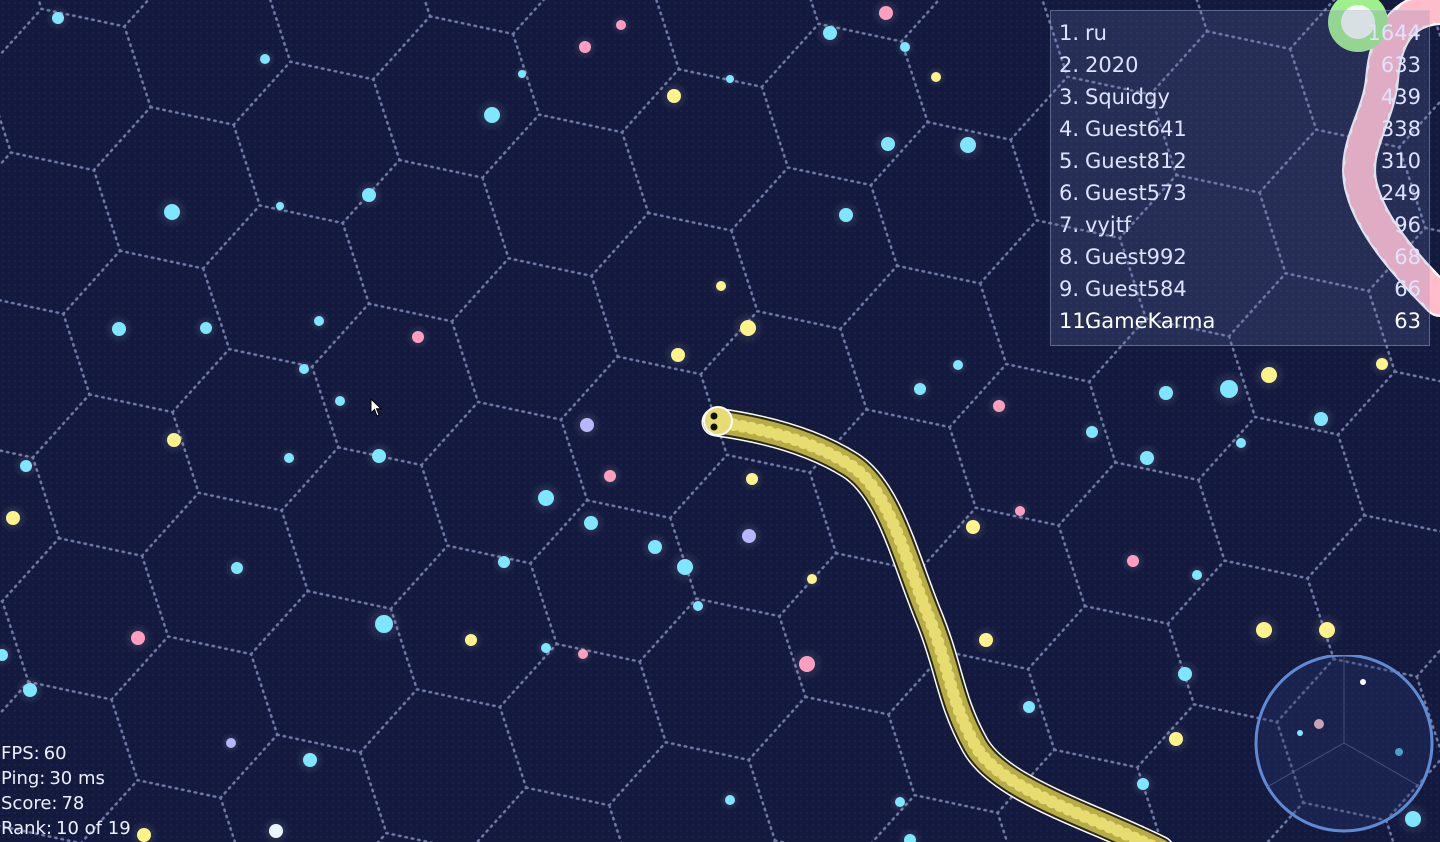 Image resolution: width=1440 pixels, height=842 pixels. Describe the element at coordinates (1400, 97) in the screenshot. I see `leaderboard-score: 439` at that location.